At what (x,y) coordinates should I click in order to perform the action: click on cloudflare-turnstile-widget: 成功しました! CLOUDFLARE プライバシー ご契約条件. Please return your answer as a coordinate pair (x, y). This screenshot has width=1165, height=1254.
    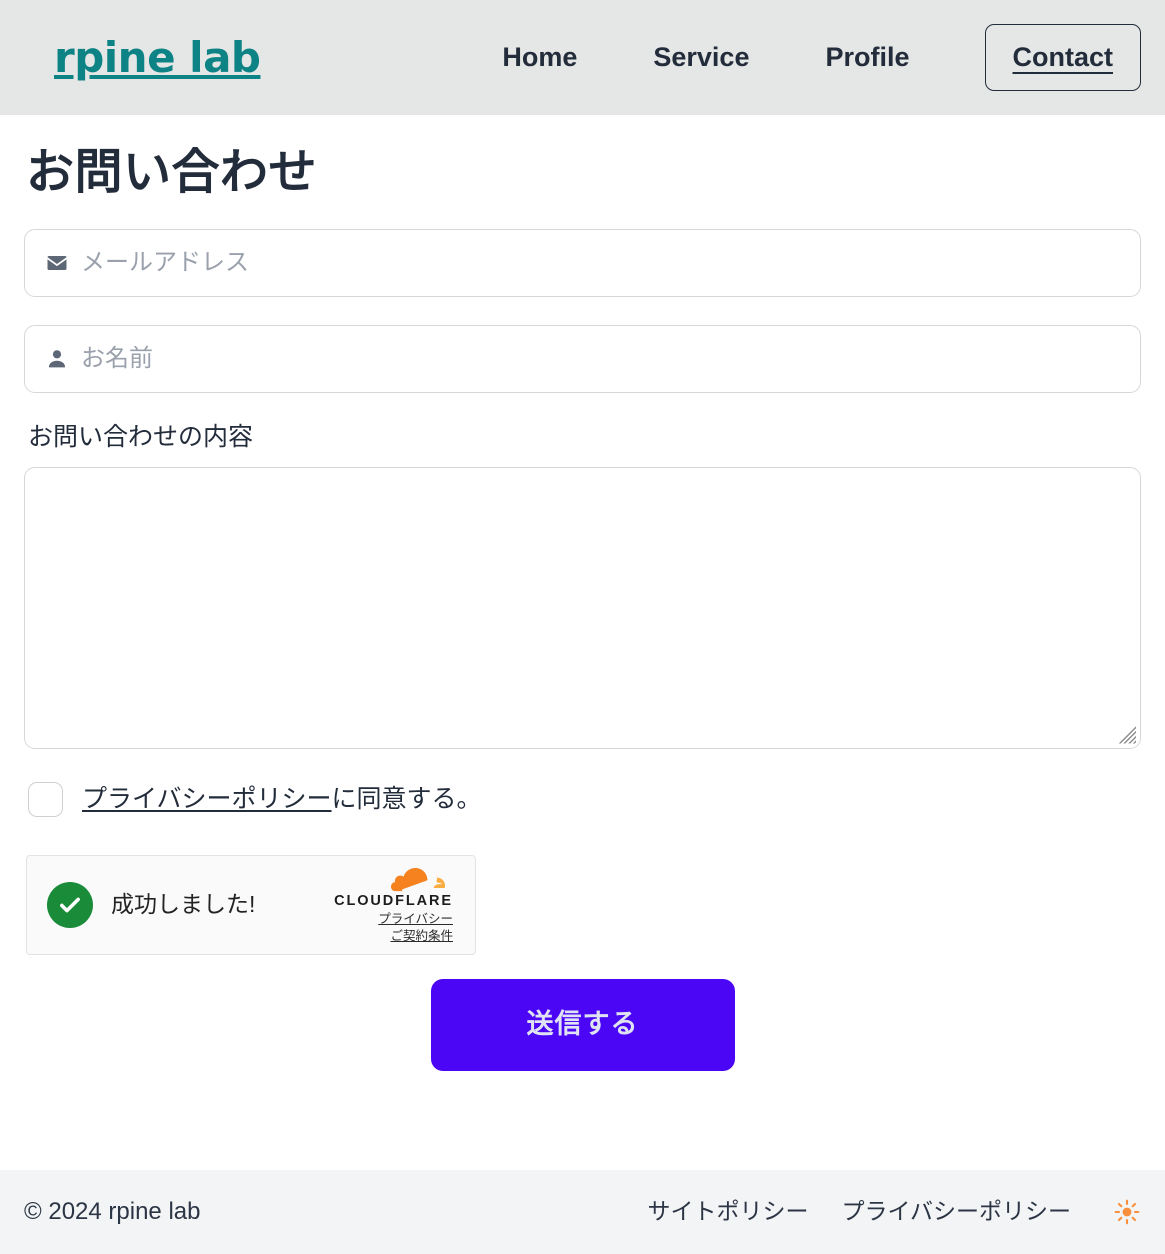
    Looking at the image, I should click on (251, 904).